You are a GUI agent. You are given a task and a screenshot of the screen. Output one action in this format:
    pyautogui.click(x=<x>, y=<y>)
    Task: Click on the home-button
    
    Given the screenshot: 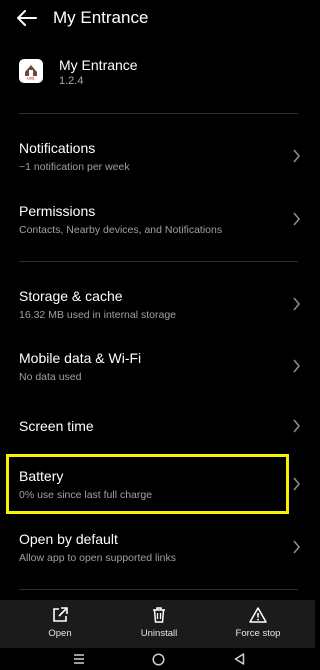 What is the action you would take?
    pyautogui.click(x=158, y=659)
    